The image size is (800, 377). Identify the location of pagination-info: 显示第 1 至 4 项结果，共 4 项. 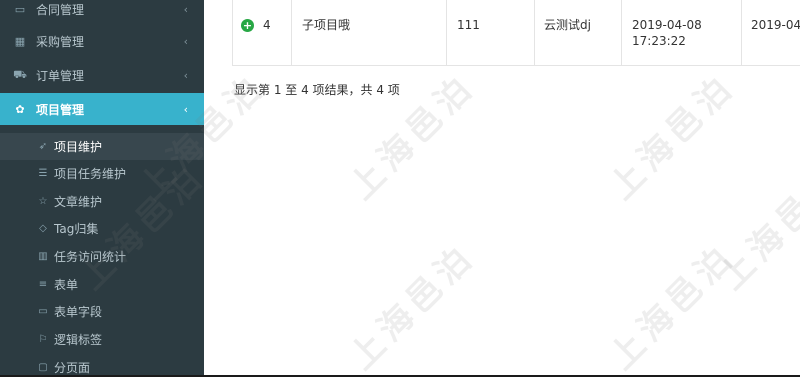
(317, 90).